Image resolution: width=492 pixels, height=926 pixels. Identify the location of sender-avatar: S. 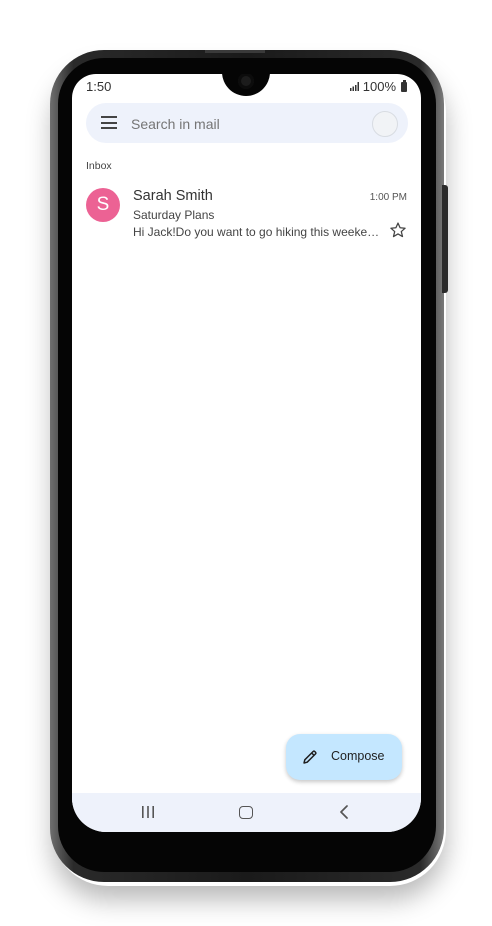
(103, 205).